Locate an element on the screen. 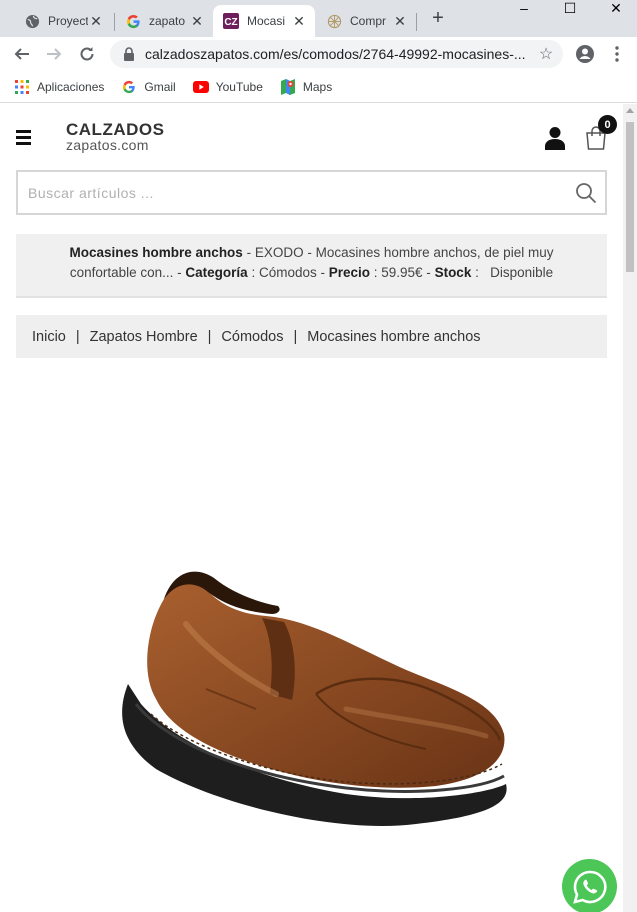 This screenshot has width=637, height=912. whatsapp-icon is located at coordinates (589, 887).